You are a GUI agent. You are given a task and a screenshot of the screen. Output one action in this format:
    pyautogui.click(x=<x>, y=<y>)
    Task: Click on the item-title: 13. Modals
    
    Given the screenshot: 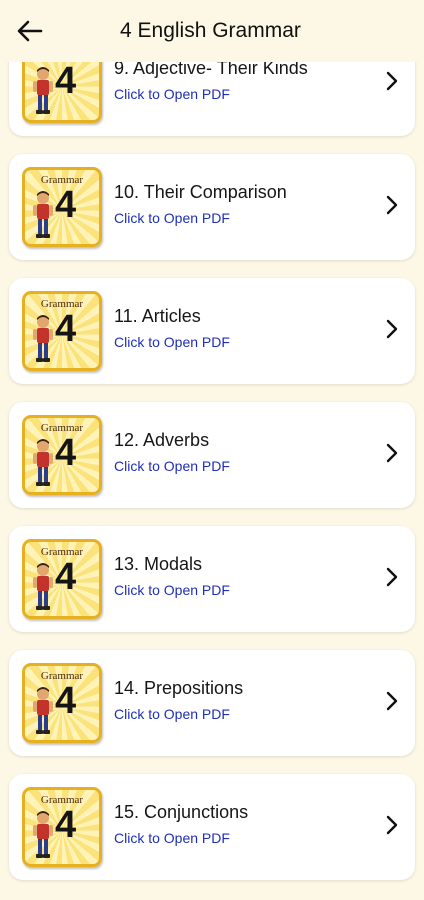 What is the action you would take?
    pyautogui.click(x=158, y=564)
    